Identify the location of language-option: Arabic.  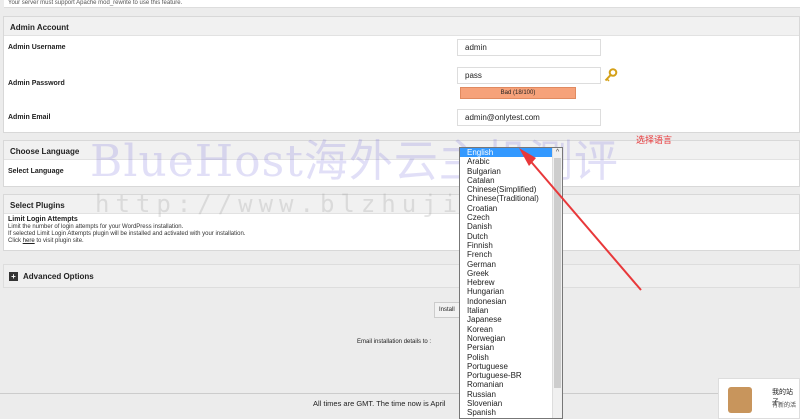
(507, 161).